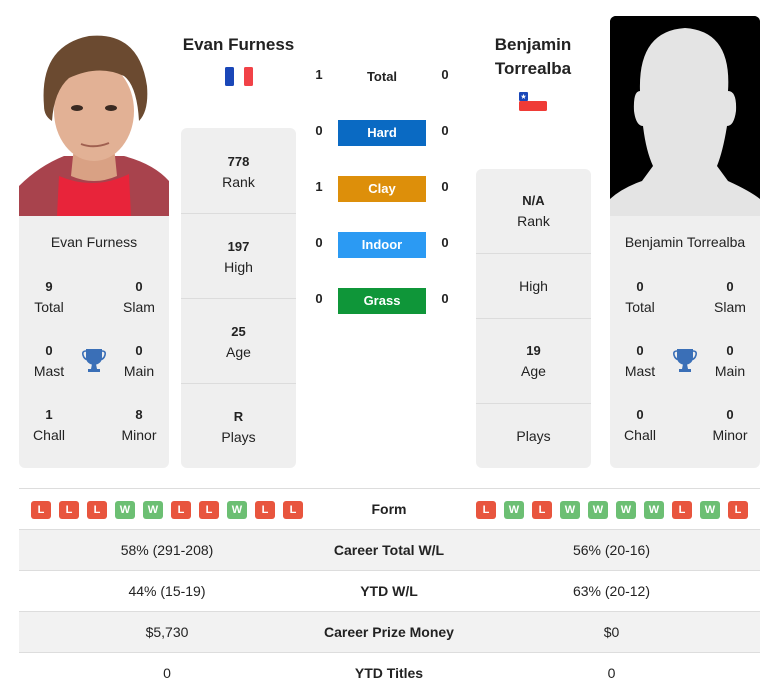 The height and width of the screenshot is (699, 779). Describe the element at coordinates (382, 245) in the screenshot. I see `surface-indoor-badge: Indoor` at that location.